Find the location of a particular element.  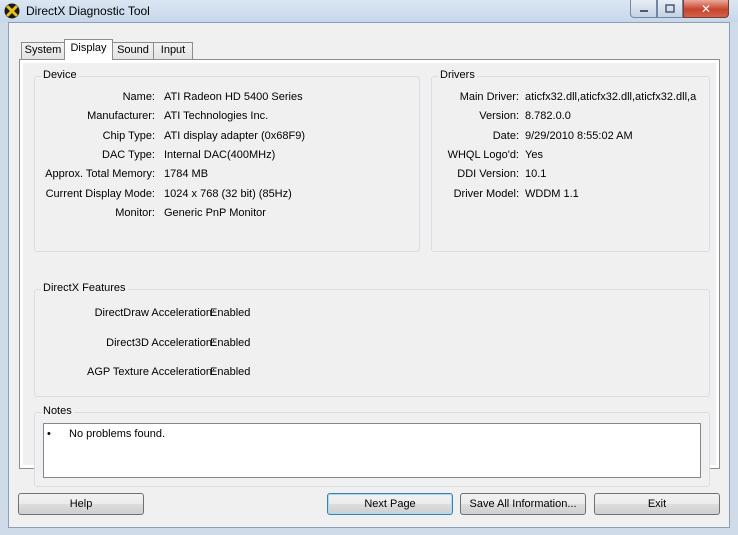

exit-button: Exit is located at coordinates (657, 504).